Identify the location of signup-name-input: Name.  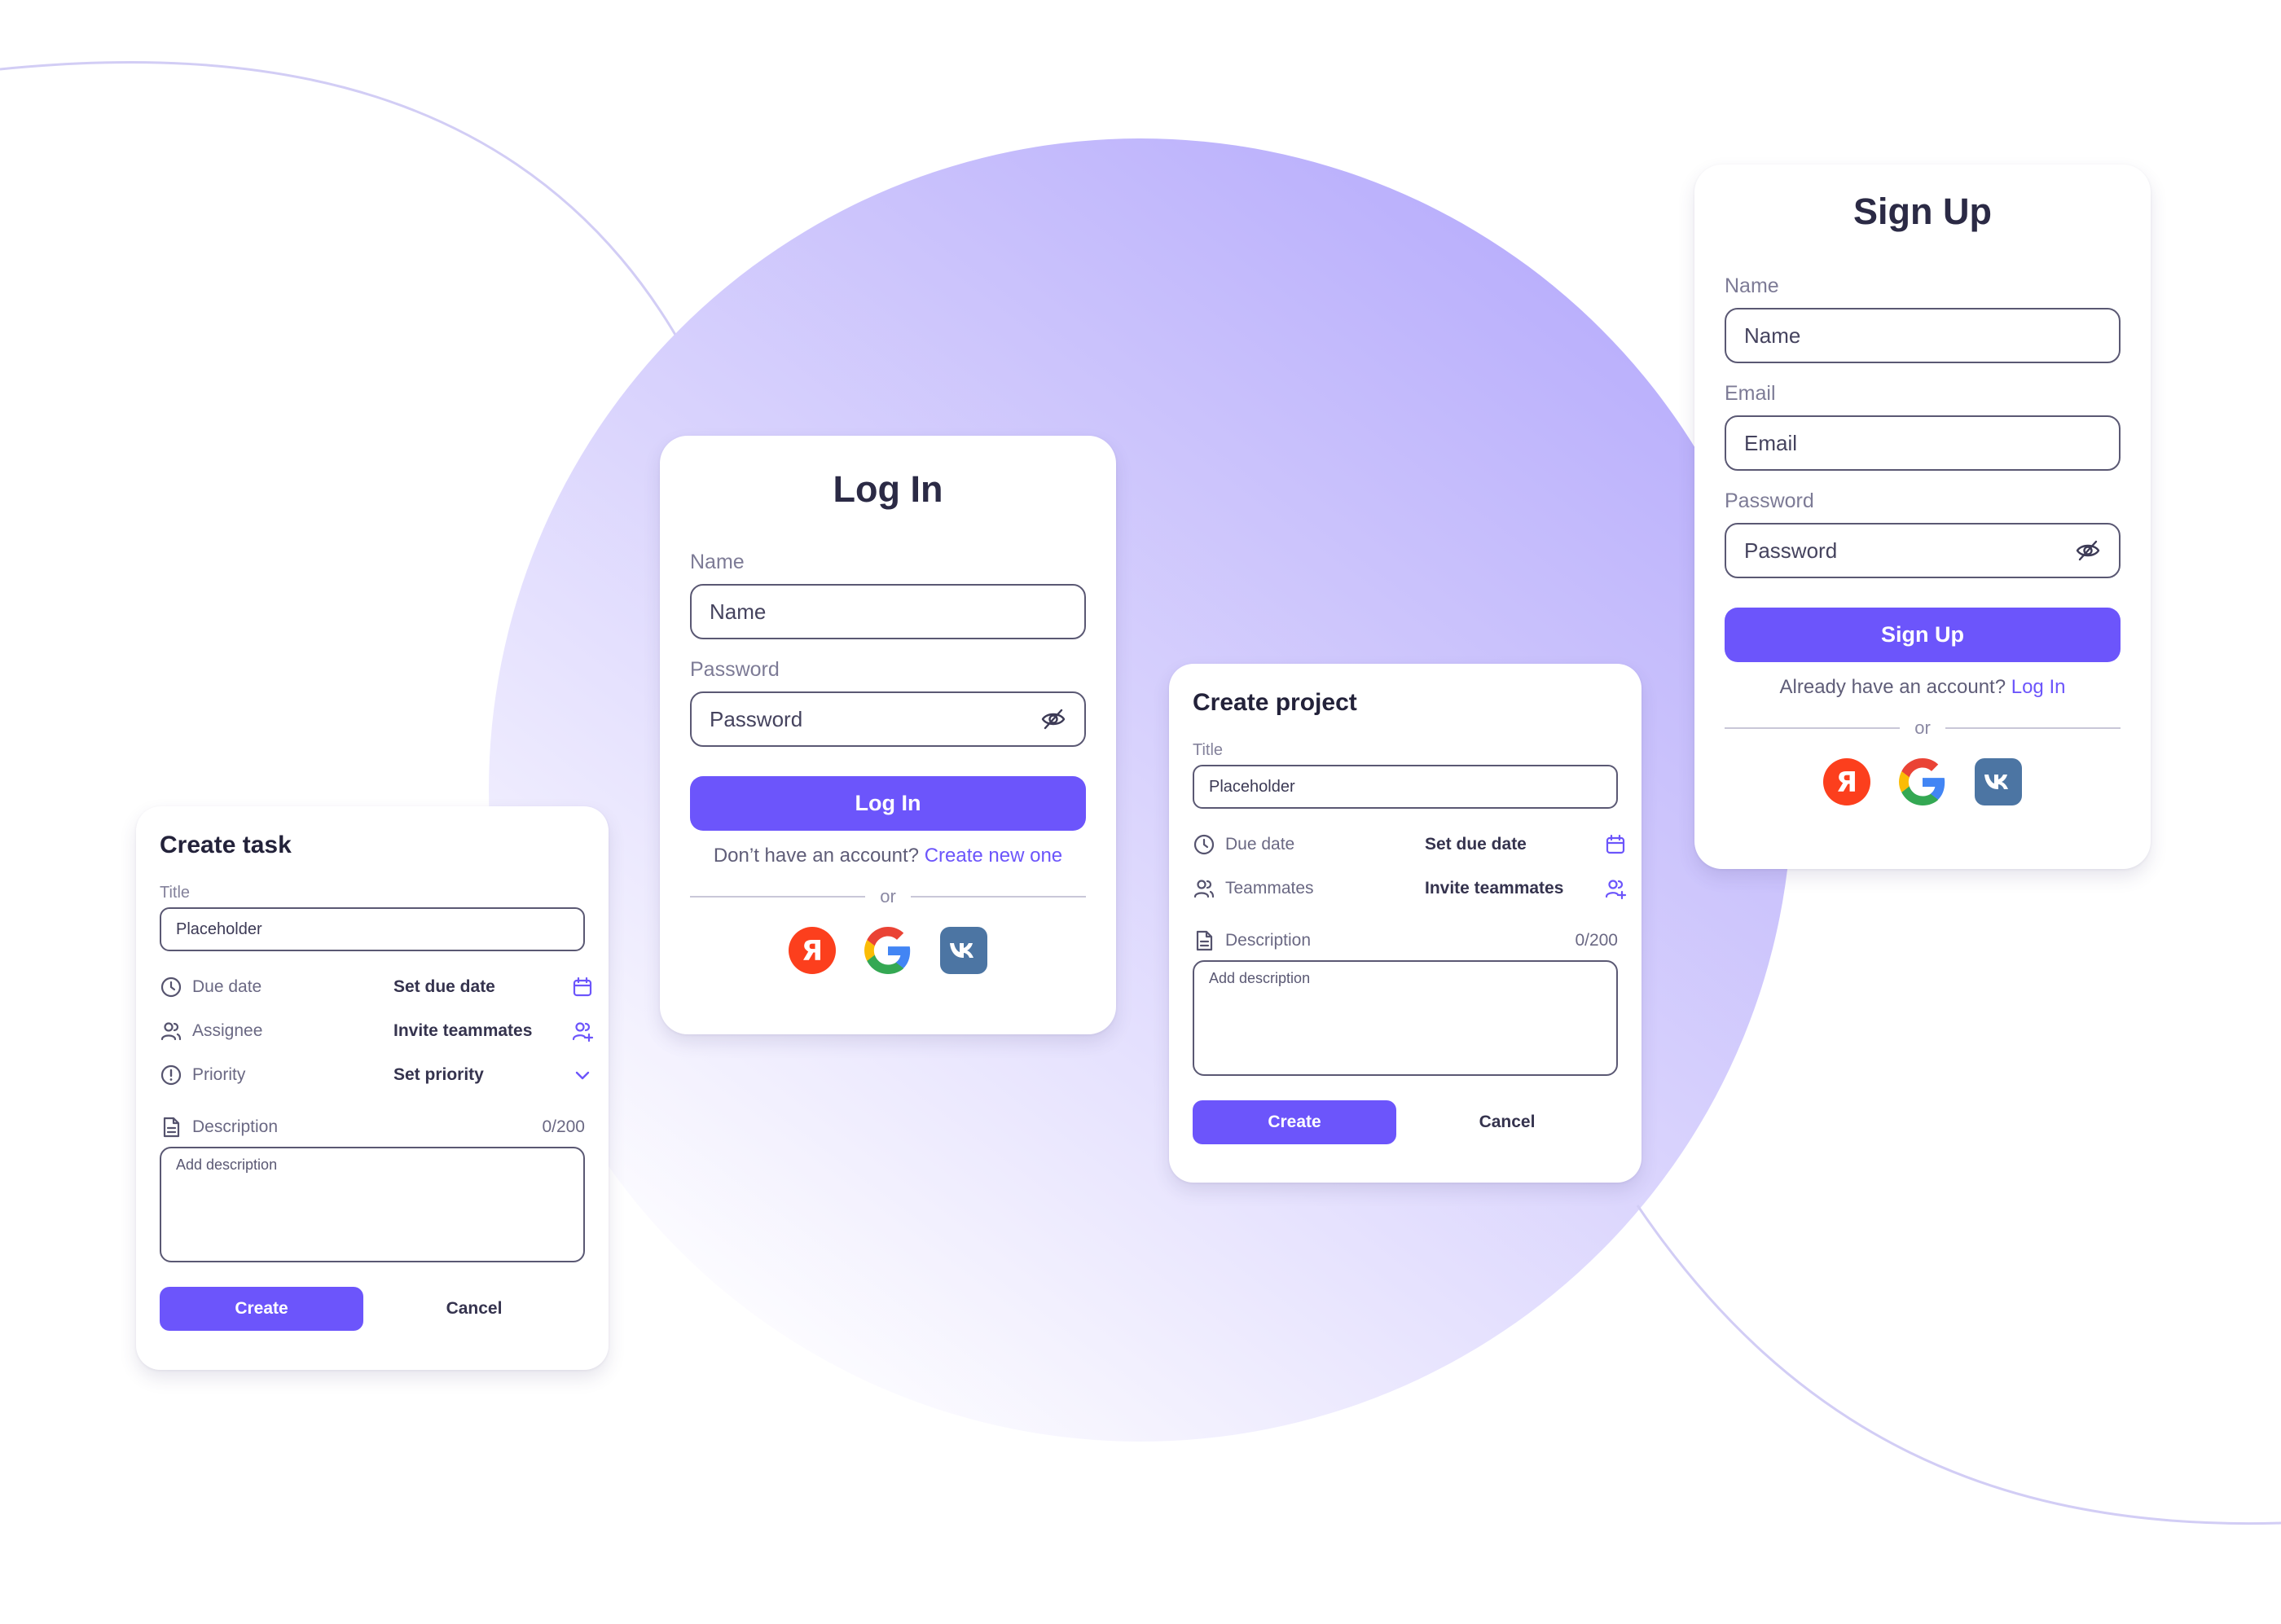
(1923, 335).